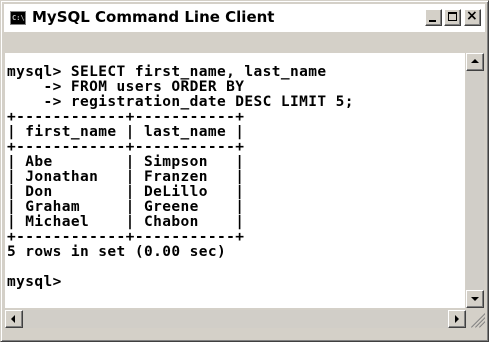 The width and height of the screenshot is (489, 342). Describe the element at coordinates (476, 319) in the screenshot. I see `size-grip-icon` at that location.